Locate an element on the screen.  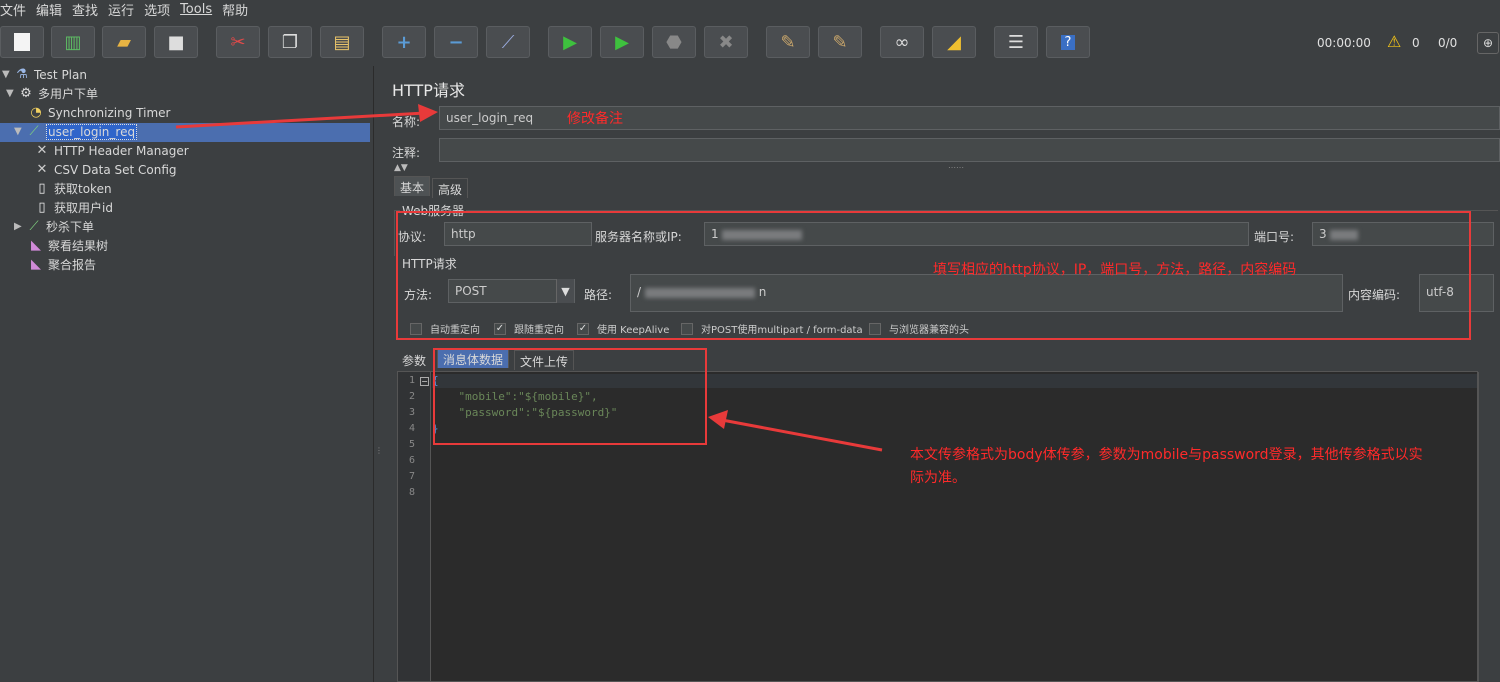
tree-item-sync-timer: ◔ Synchronizing Timer is located at coordinates (99, 112).